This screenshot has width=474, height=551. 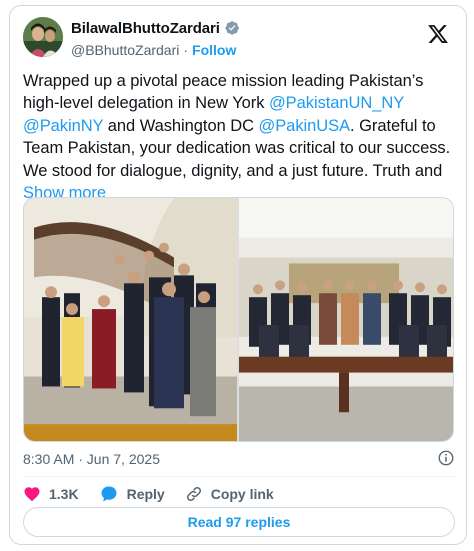 I want to click on reply-label: Reply, so click(x=145, y=494).